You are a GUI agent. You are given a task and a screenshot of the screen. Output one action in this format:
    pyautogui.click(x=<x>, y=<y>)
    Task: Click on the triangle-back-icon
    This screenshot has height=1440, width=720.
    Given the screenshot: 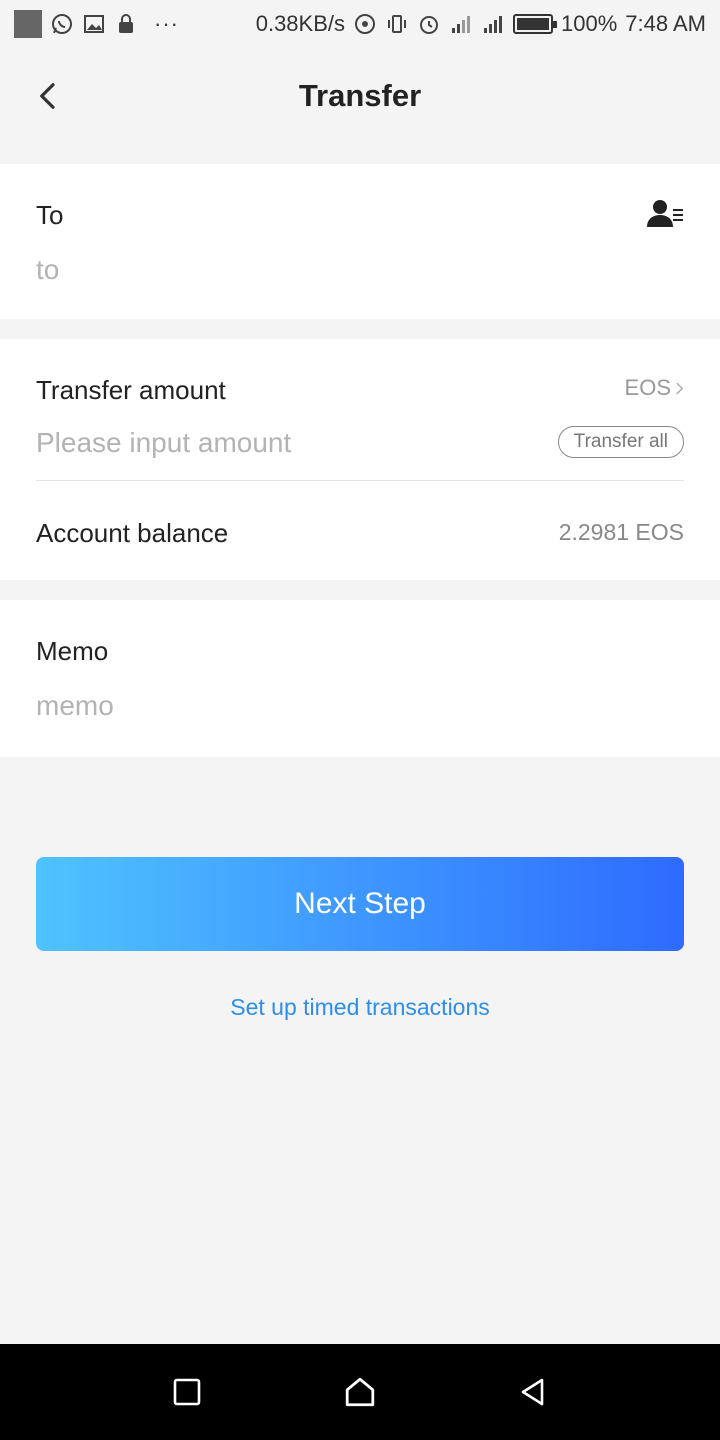 What is the action you would take?
    pyautogui.click(x=533, y=1392)
    